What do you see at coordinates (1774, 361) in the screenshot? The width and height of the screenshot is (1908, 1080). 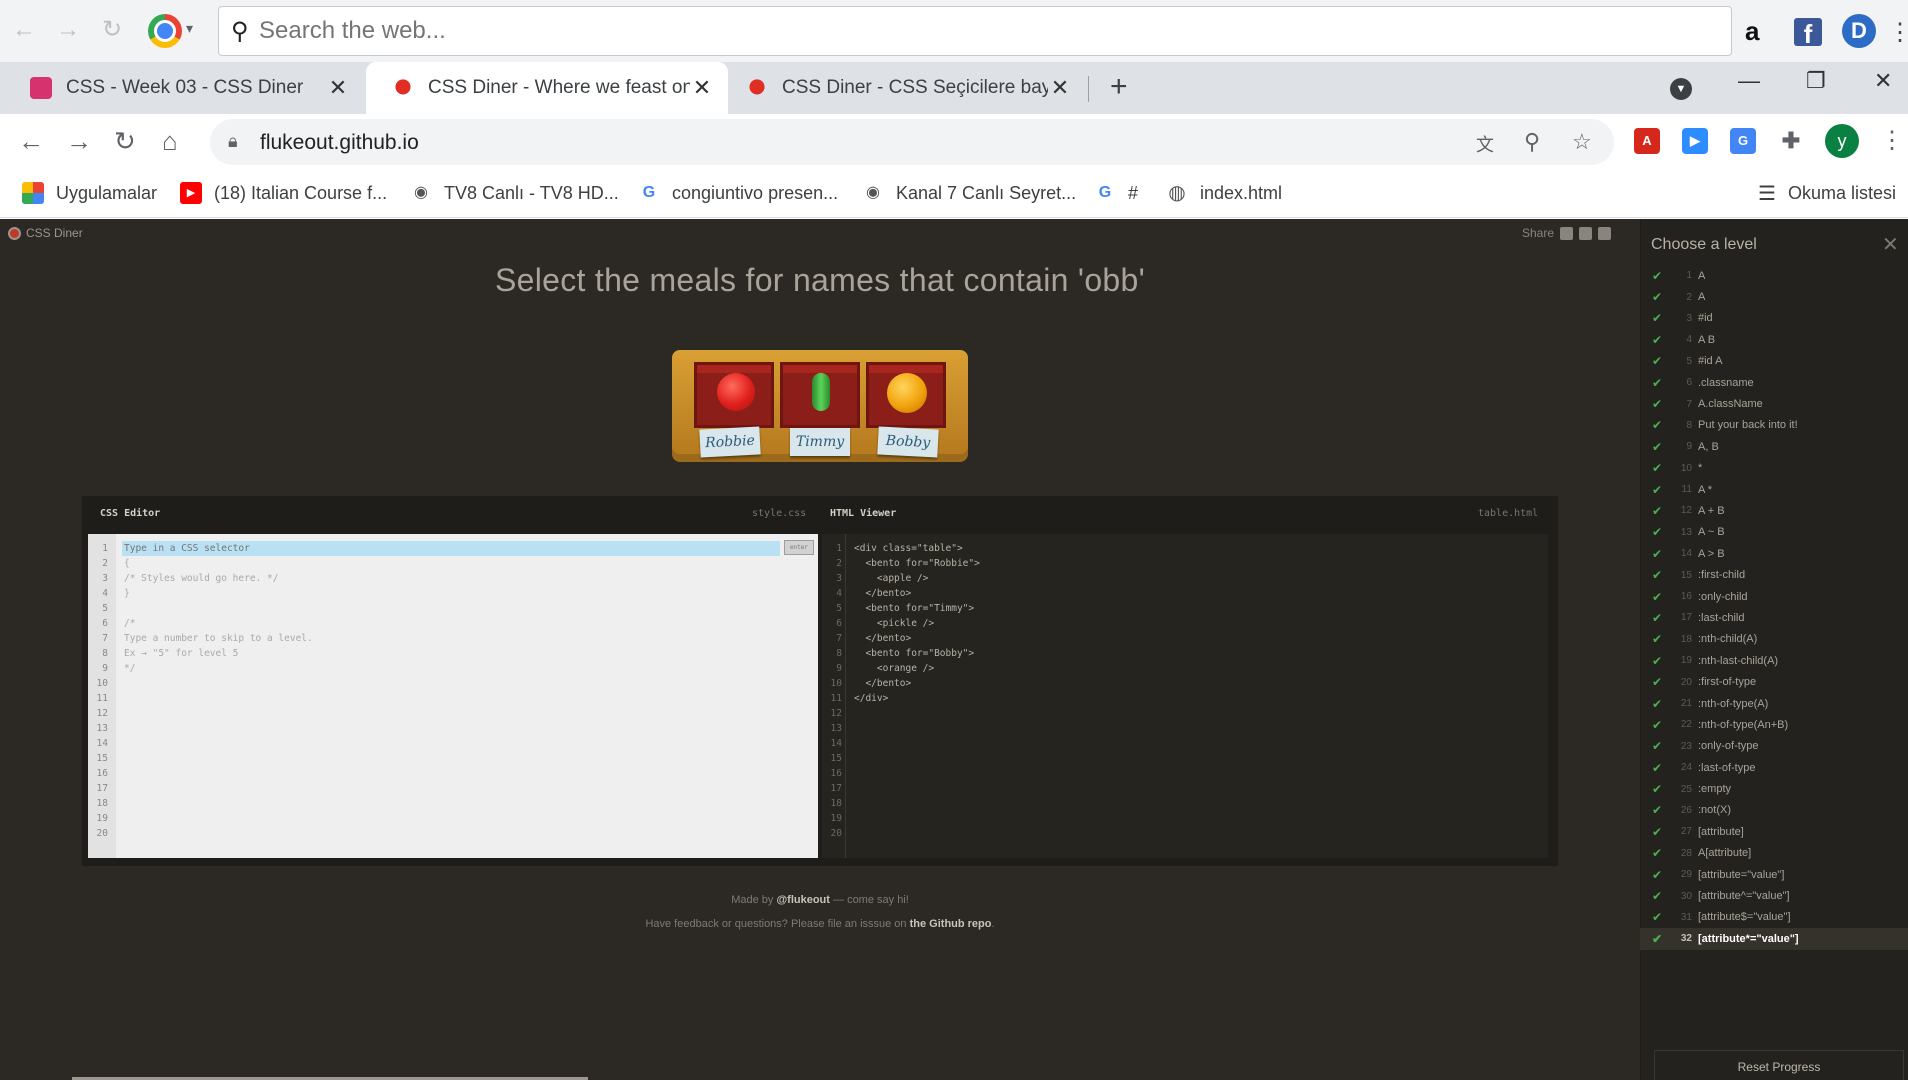 I see `level-item-5: ✔ 5 #id A` at bounding box center [1774, 361].